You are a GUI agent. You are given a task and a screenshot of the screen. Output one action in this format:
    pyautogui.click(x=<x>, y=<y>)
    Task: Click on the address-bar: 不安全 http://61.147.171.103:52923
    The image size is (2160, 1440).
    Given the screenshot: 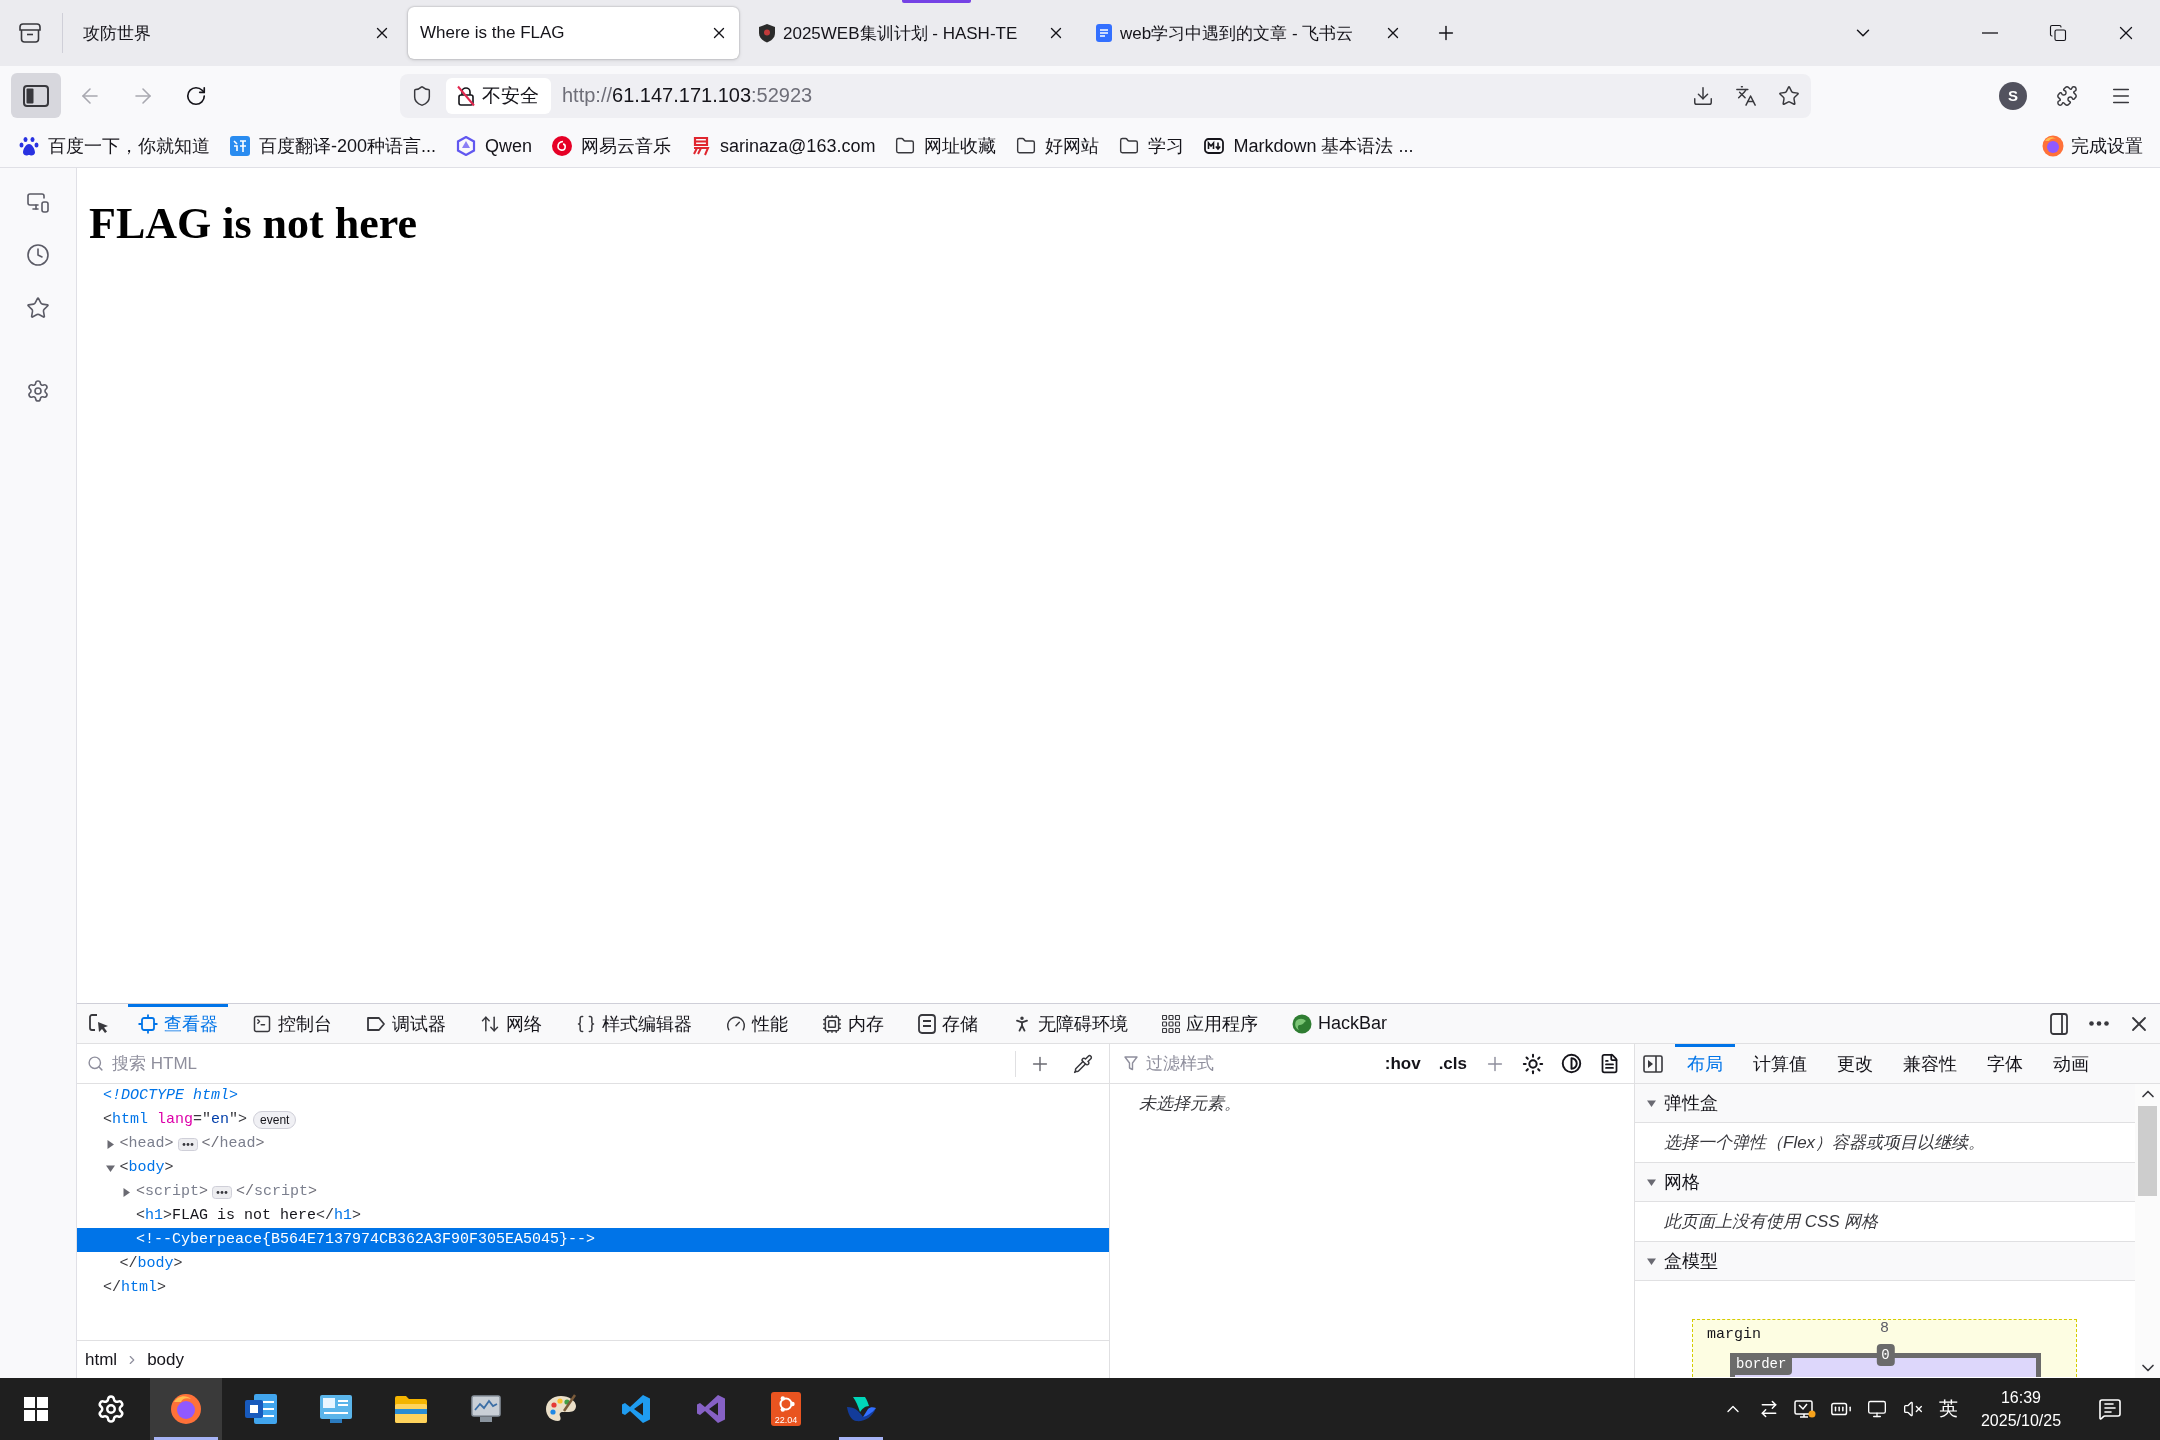 What is the action you would take?
    pyautogui.click(x=1105, y=95)
    